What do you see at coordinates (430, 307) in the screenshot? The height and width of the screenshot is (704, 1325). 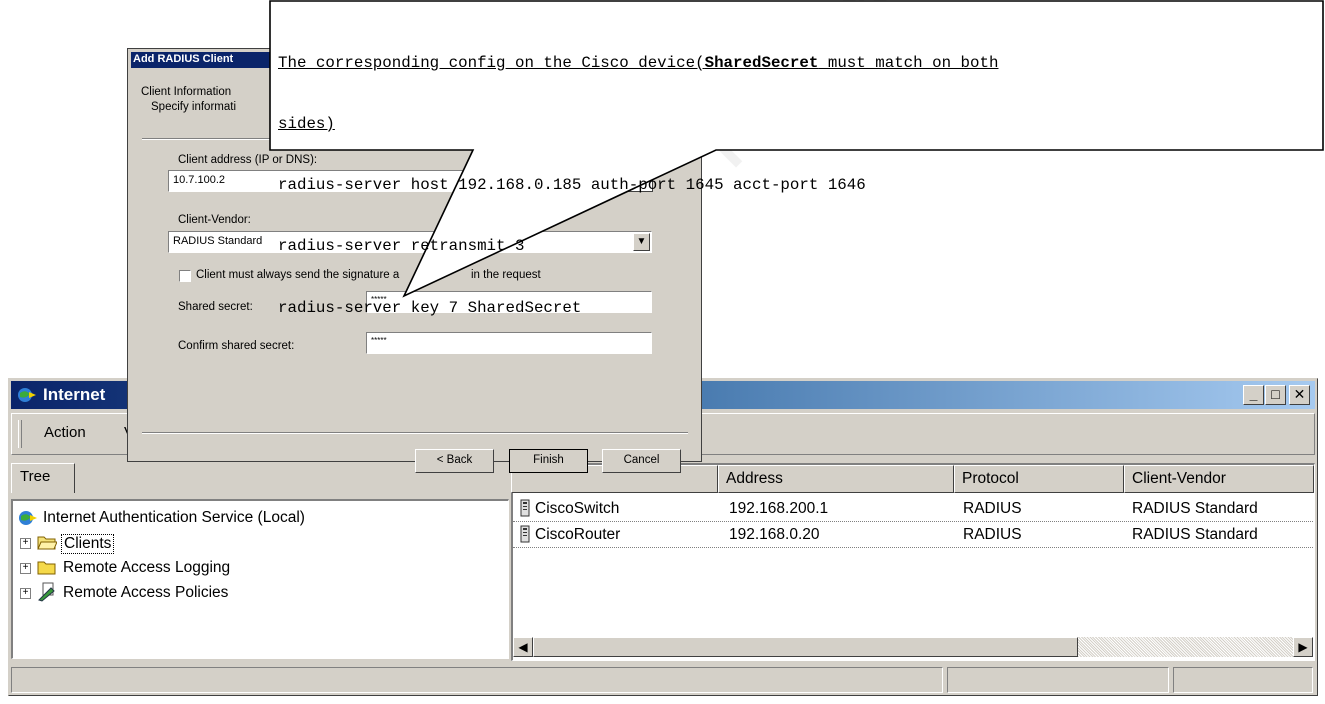 I see `callout-line: radius-server key 7 SharedSecret` at bounding box center [430, 307].